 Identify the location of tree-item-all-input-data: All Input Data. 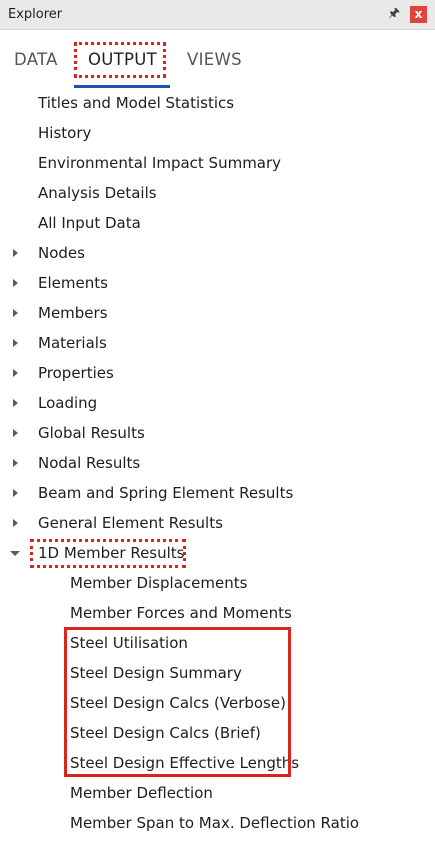
(89, 223).